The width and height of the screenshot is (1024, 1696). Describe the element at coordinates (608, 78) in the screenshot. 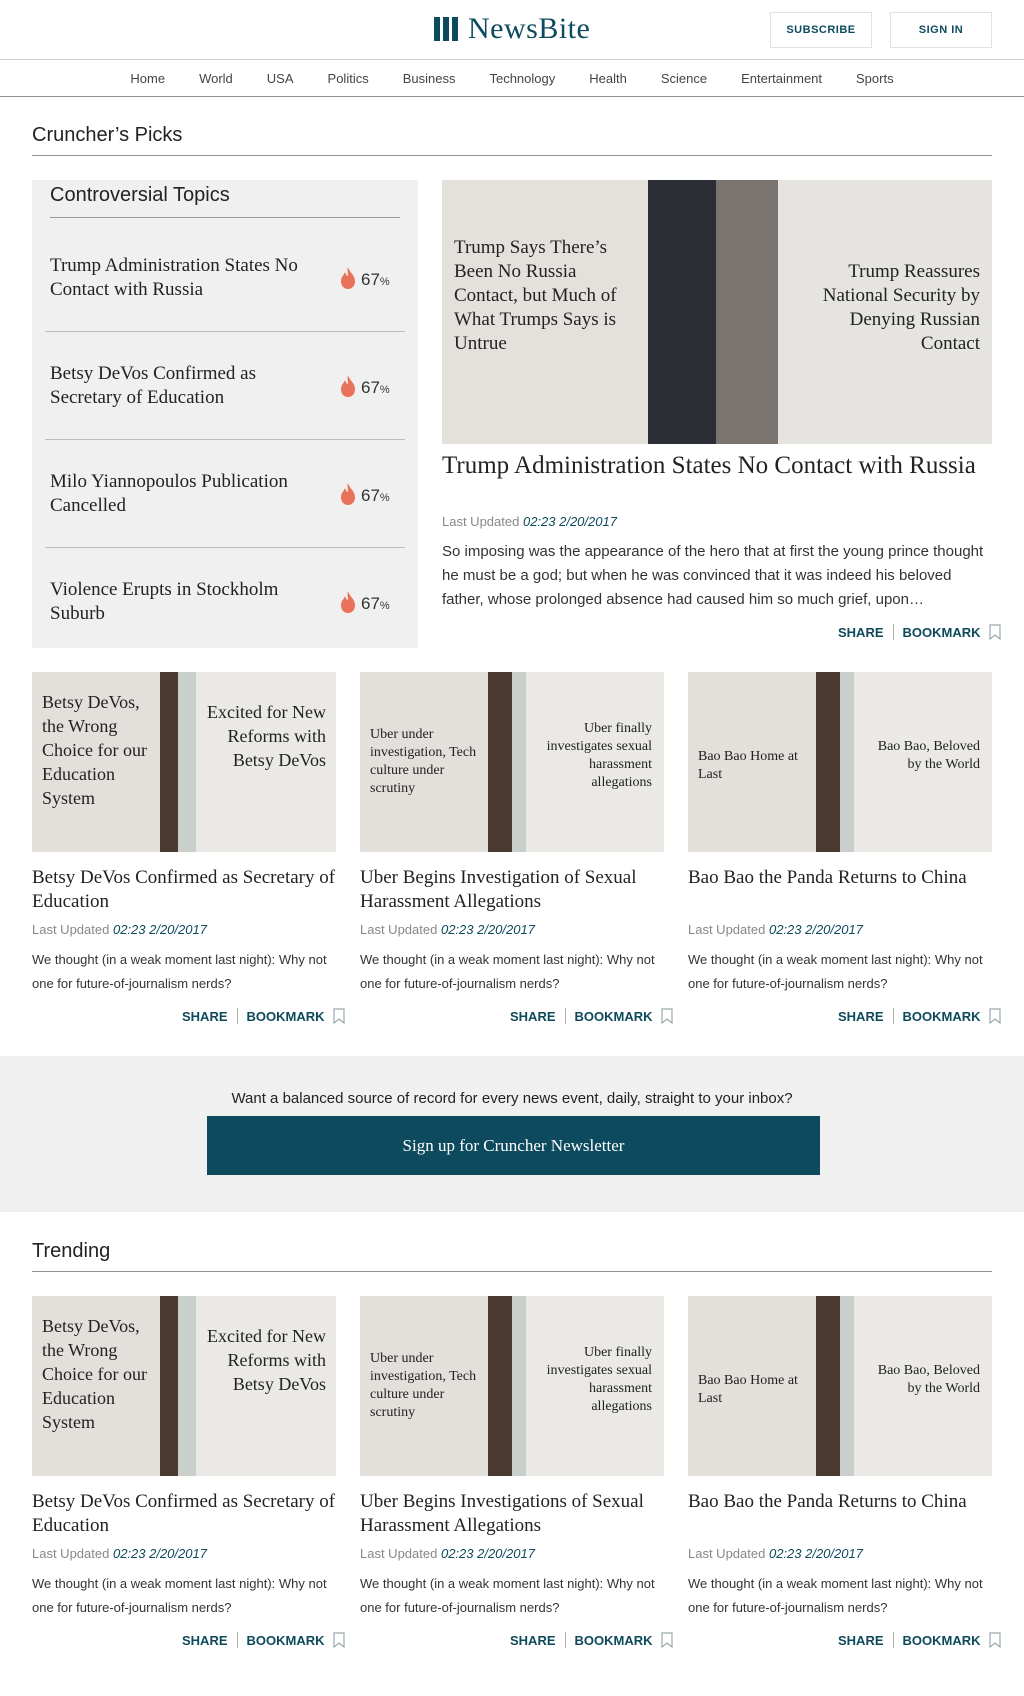

I see `nav-health: Health` at that location.